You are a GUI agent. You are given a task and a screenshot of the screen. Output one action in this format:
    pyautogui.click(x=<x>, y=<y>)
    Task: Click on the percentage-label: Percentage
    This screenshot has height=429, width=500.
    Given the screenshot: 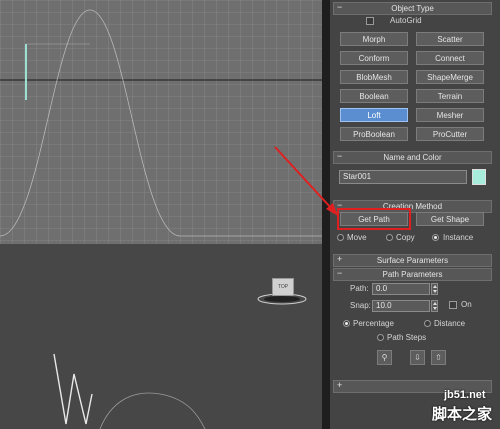 What is the action you would take?
    pyautogui.click(x=373, y=323)
    